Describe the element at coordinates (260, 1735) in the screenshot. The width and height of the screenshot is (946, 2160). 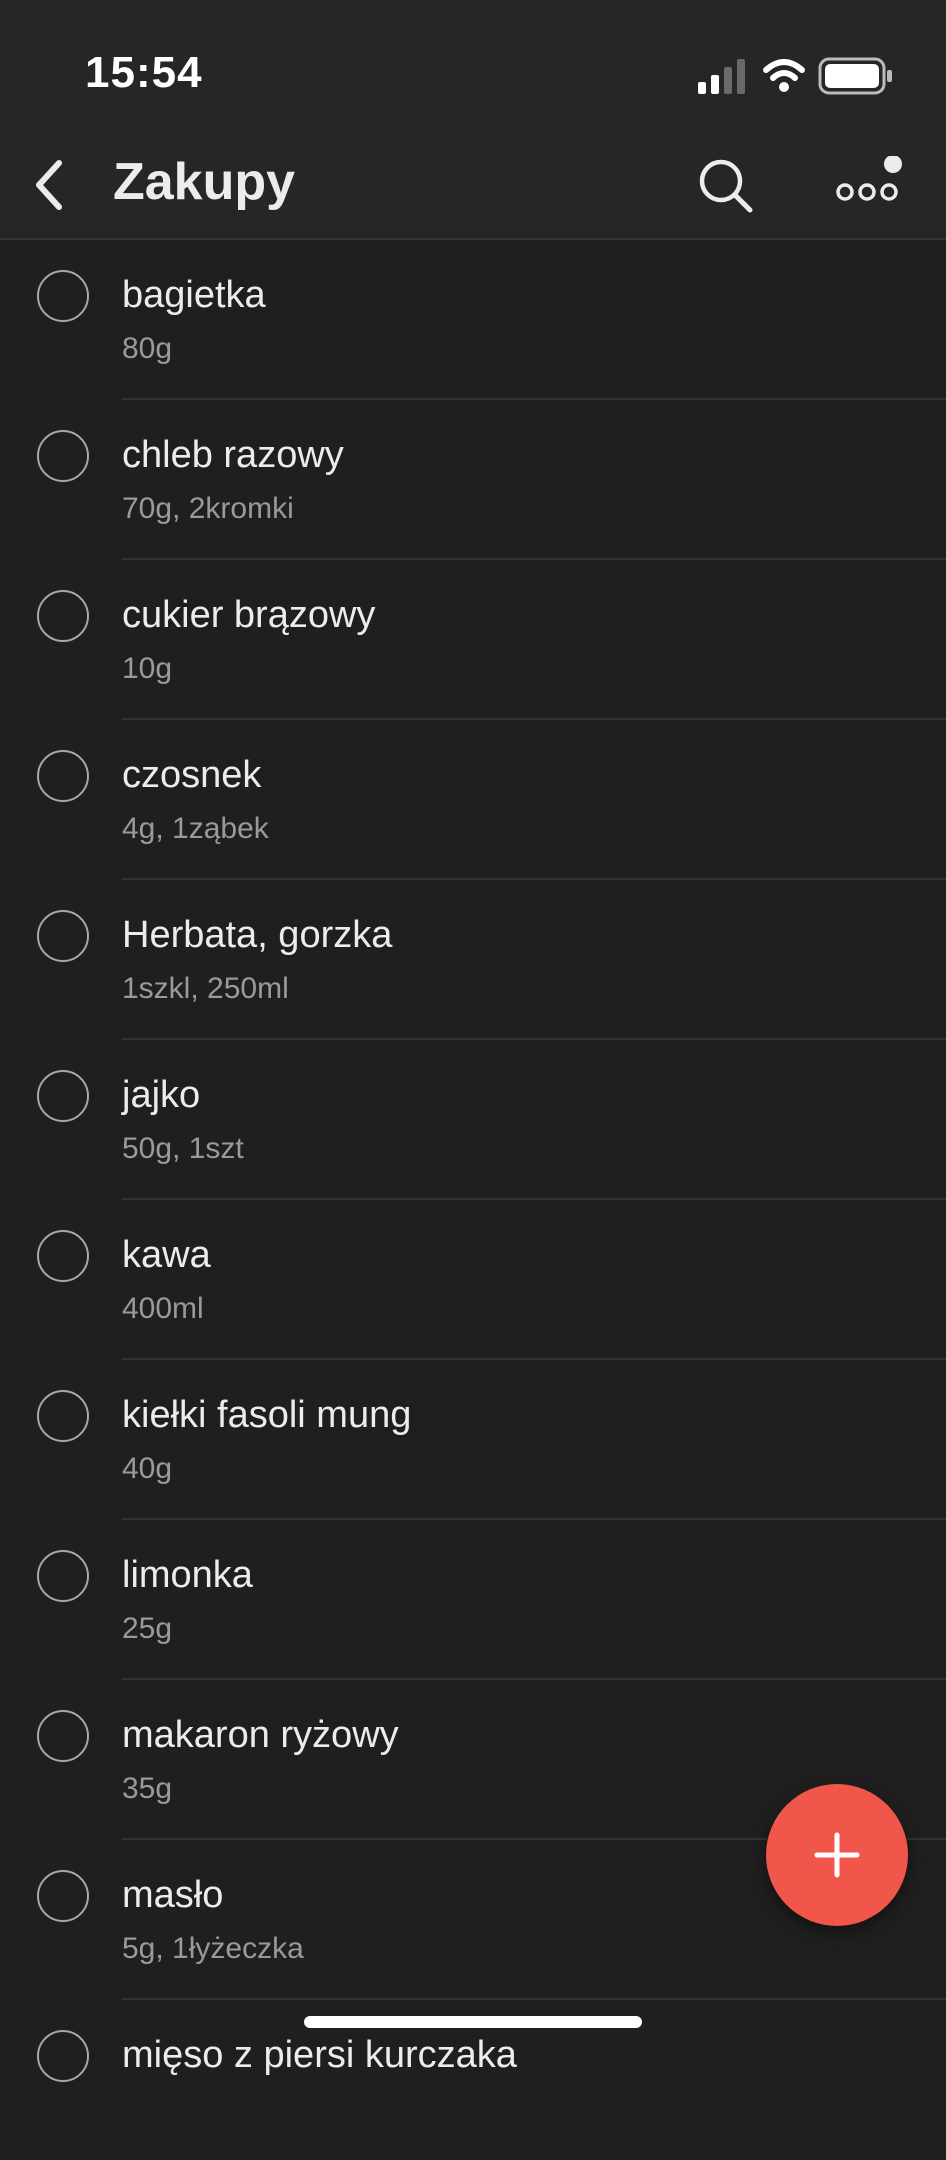
I see `item-name: makaron ryżowy` at that location.